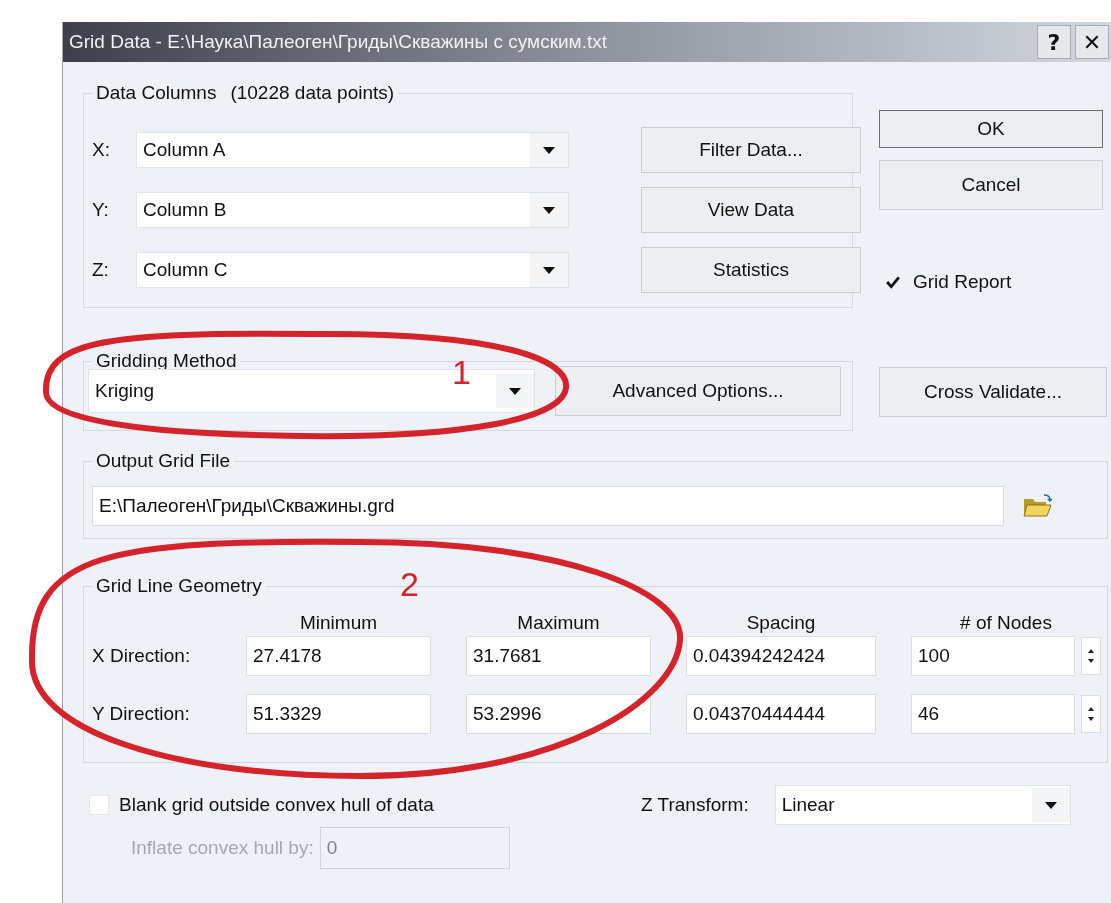 The width and height of the screenshot is (1111, 903). What do you see at coordinates (962, 282) in the screenshot?
I see `checkbox-label: Grid Report` at bounding box center [962, 282].